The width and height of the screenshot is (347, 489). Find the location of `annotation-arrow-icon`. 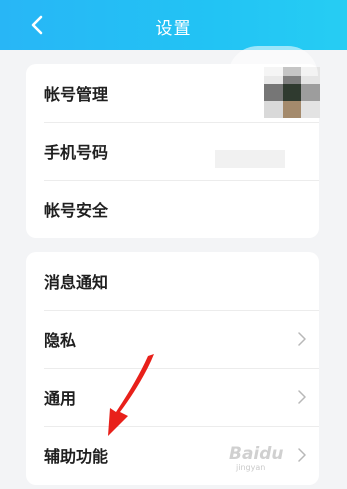

annotation-arrow-icon is located at coordinates (131, 395).